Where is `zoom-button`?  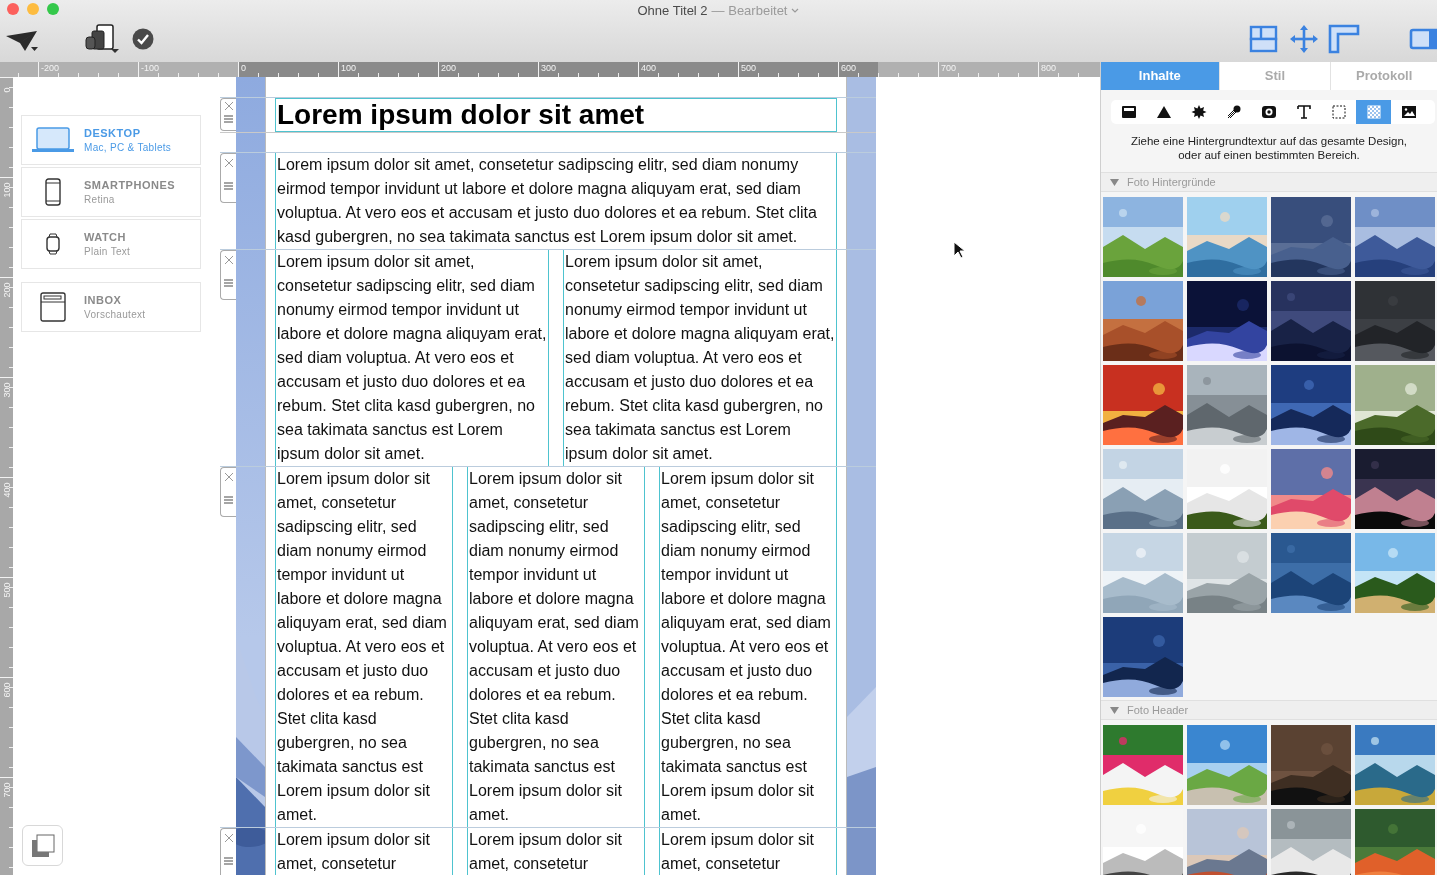
zoom-button is located at coordinates (53, 9).